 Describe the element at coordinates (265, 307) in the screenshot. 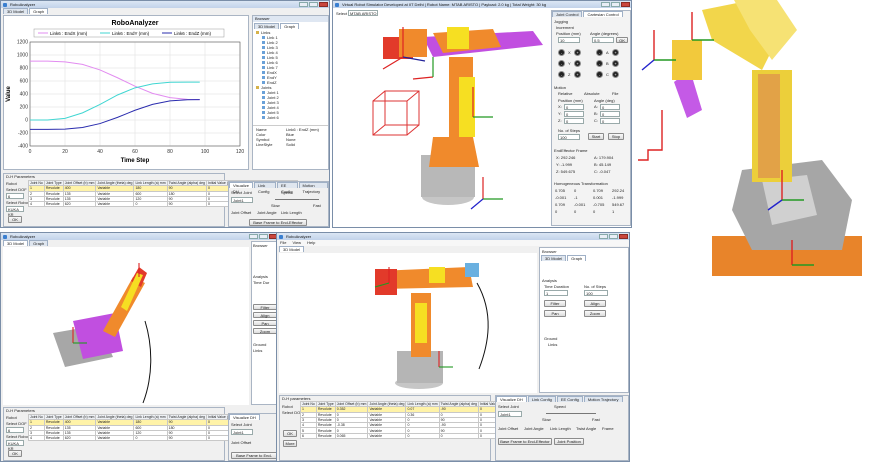

I see `filter-button: Filter` at that location.